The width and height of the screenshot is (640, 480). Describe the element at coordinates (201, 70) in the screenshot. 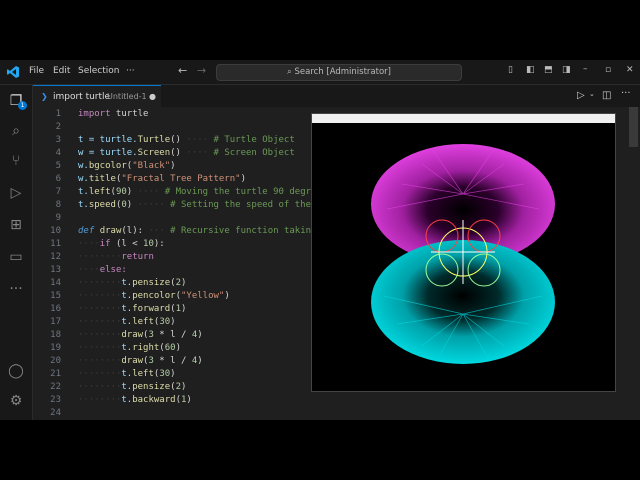

I see `forward-arrow-icon: →` at that location.